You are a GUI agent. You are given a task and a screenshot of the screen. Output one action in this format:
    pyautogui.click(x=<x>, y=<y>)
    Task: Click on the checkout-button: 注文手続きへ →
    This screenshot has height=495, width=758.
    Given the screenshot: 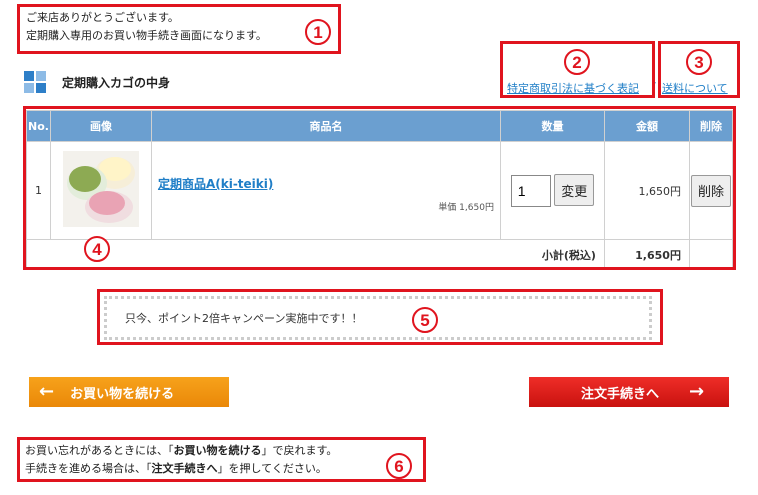 What is the action you would take?
    pyautogui.click(x=629, y=392)
    